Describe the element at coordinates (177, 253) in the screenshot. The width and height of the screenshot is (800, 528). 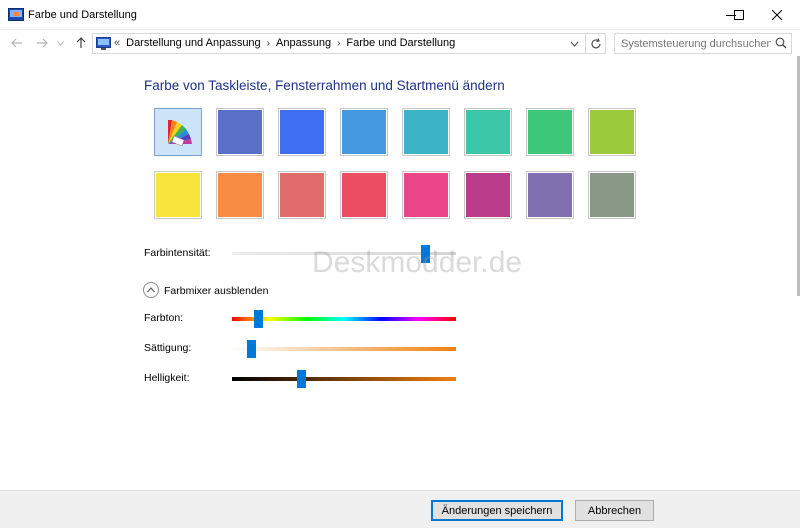
I see `intensity-label: Farbintensität:` at that location.